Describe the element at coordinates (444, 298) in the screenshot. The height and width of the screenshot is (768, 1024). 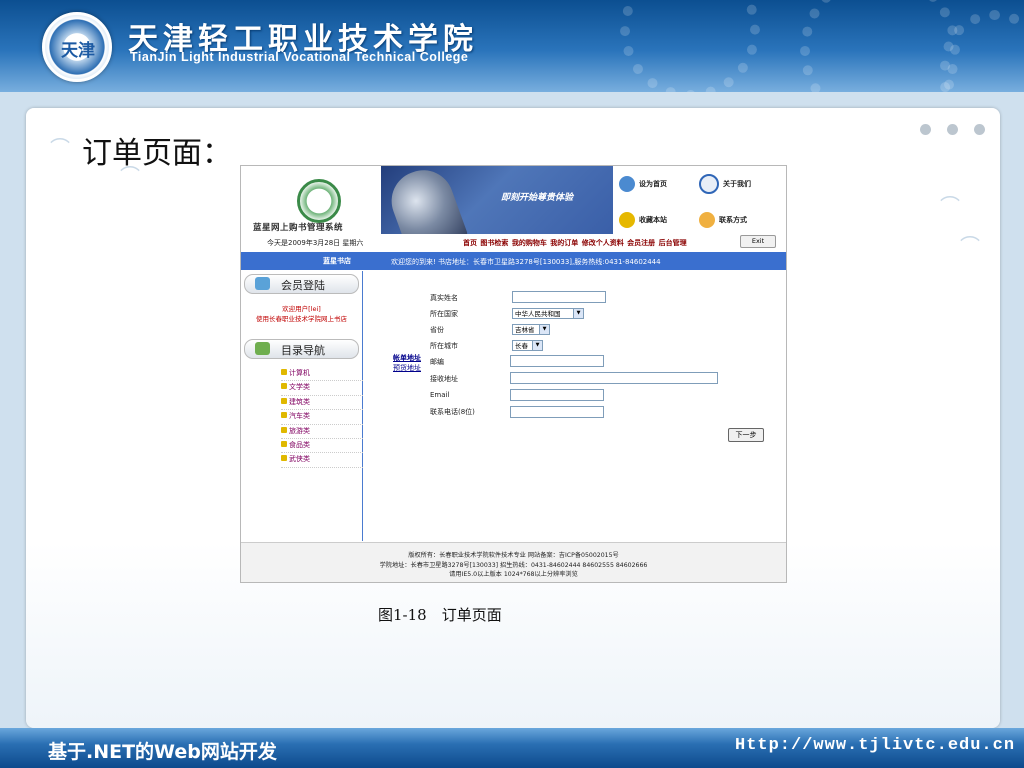
I see `real-name-label: 真实姓名` at that location.